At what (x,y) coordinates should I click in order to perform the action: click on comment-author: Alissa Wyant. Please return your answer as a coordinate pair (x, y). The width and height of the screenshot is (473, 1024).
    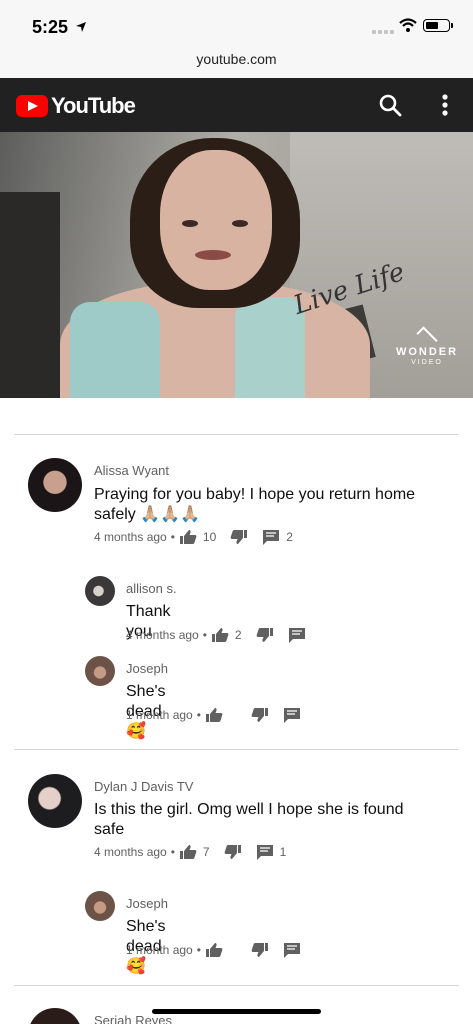
    Looking at the image, I should click on (131, 470).